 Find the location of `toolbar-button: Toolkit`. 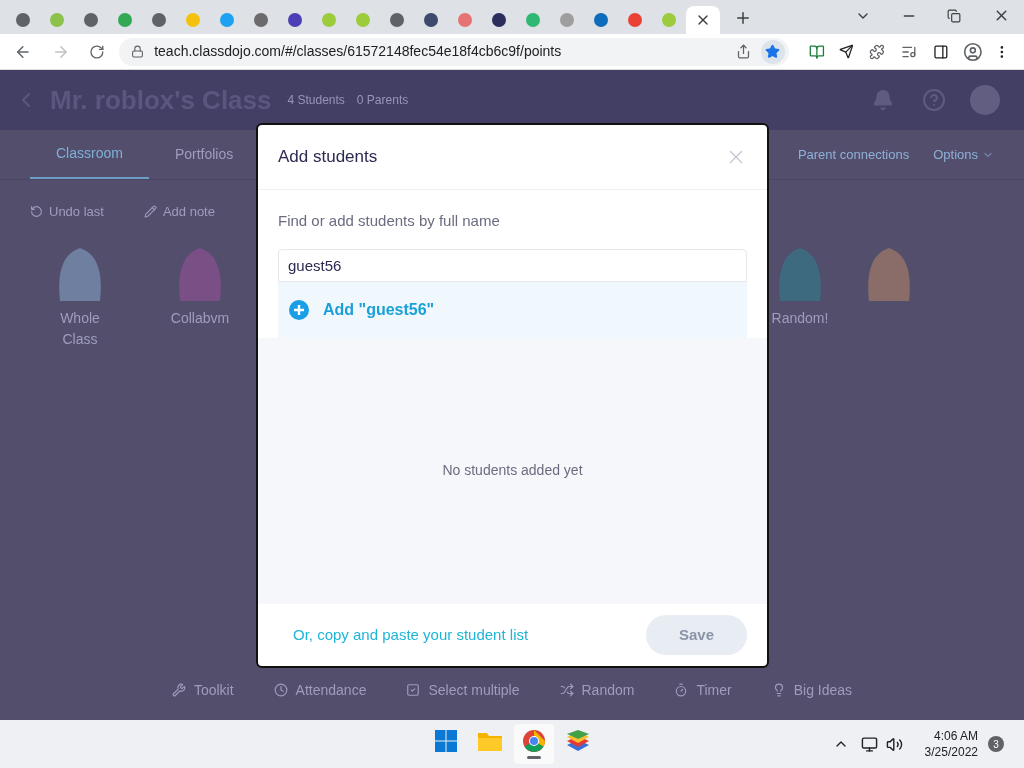

toolbar-button: Toolkit is located at coordinates (213, 690).